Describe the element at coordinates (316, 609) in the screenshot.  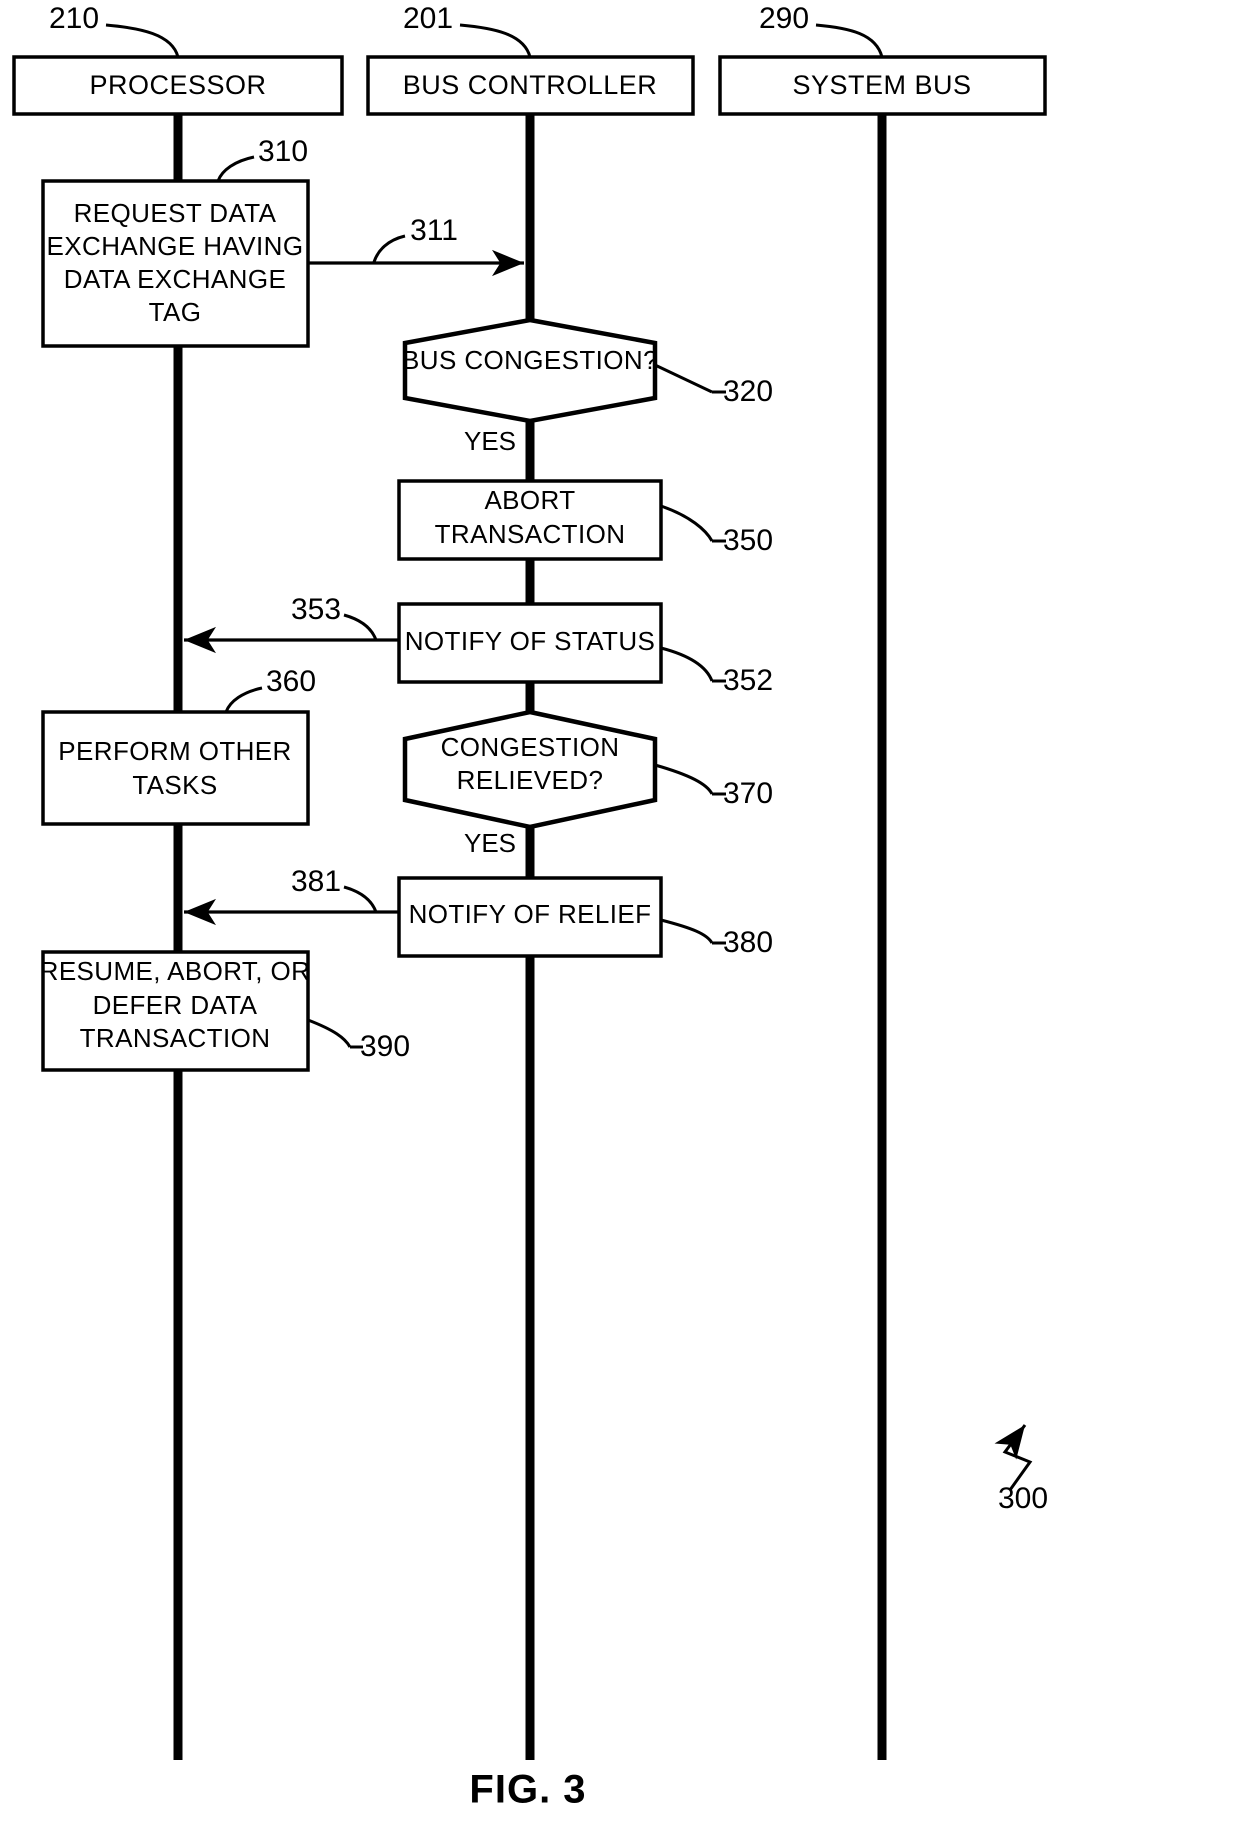
I see `ref-numeral-353: 353` at that location.